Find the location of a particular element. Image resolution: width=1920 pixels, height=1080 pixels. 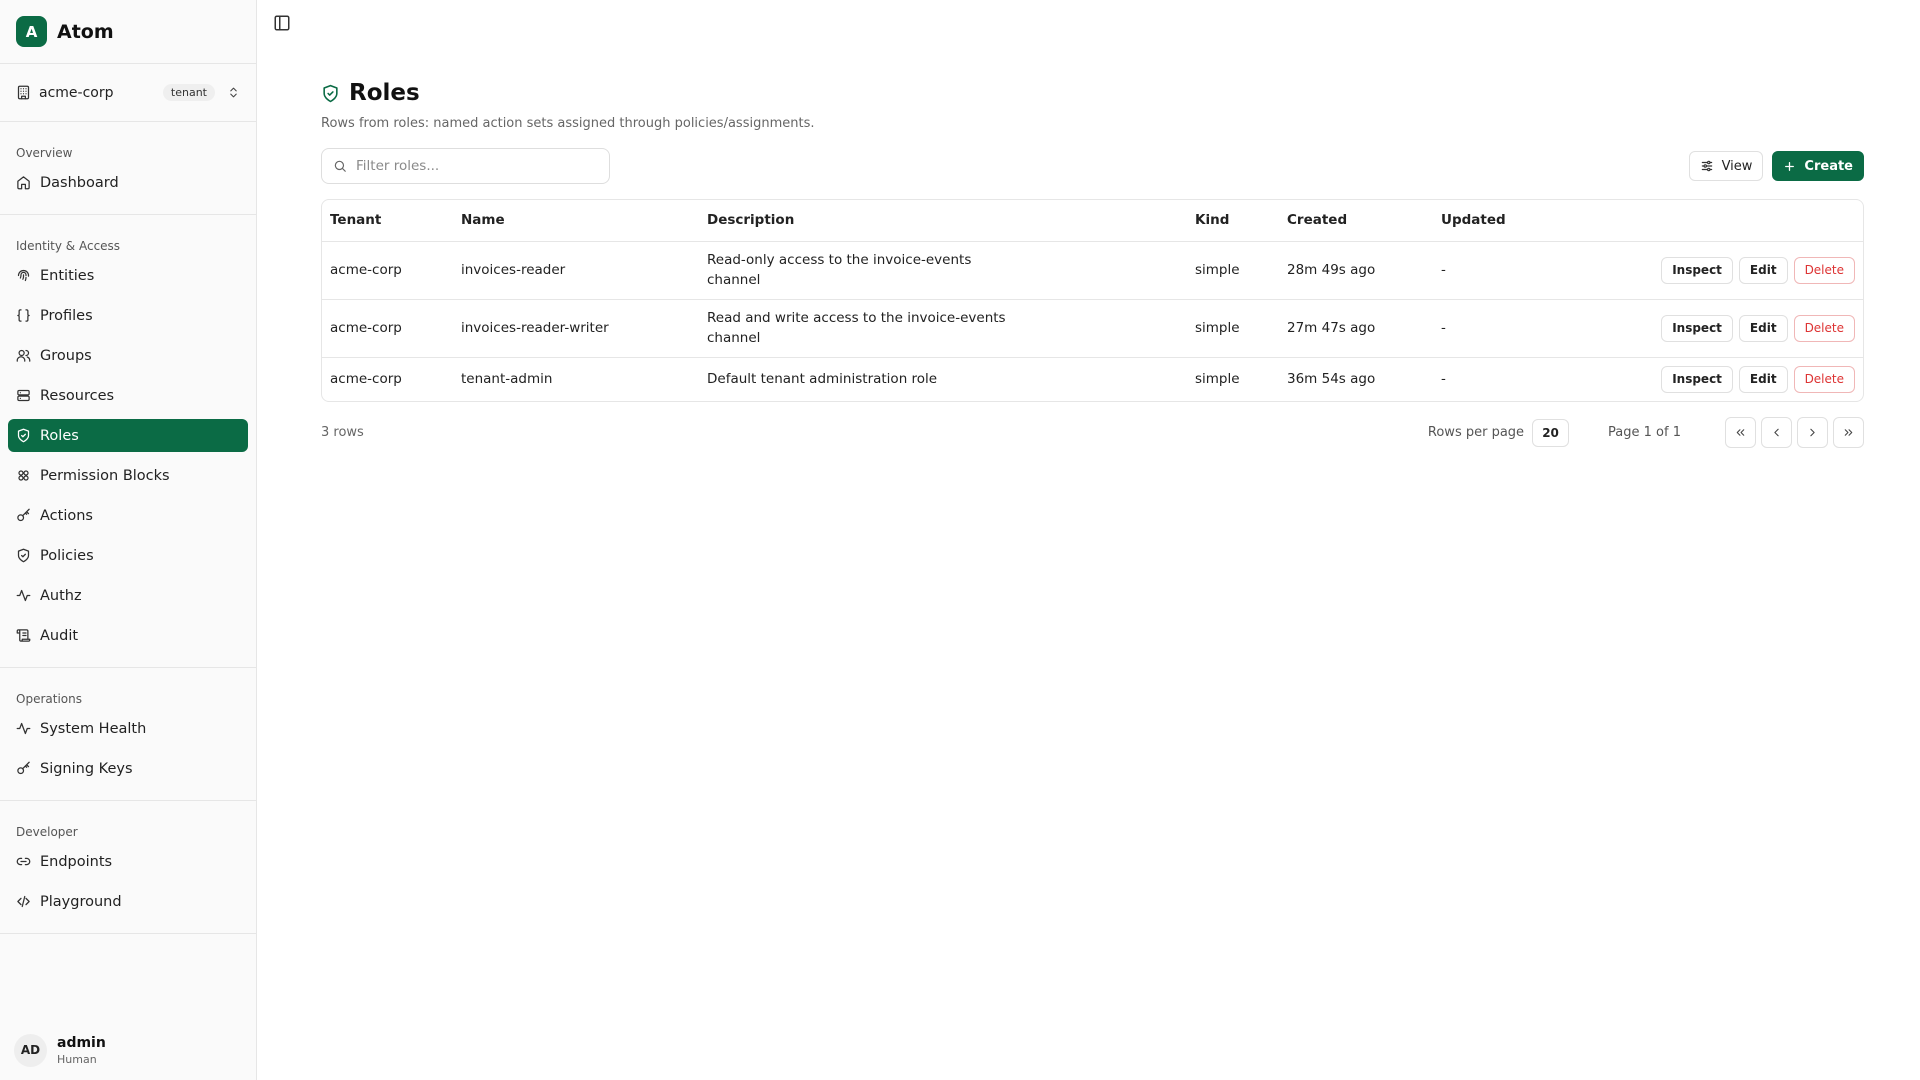

previous-page-button is located at coordinates (1776, 432).